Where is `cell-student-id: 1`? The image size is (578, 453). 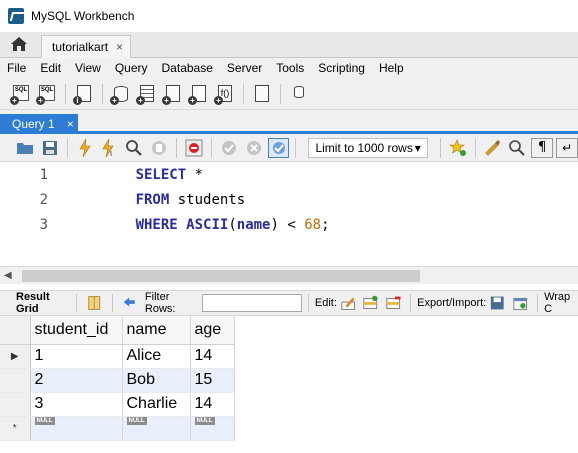 cell-student-id: 1 is located at coordinates (76, 356).